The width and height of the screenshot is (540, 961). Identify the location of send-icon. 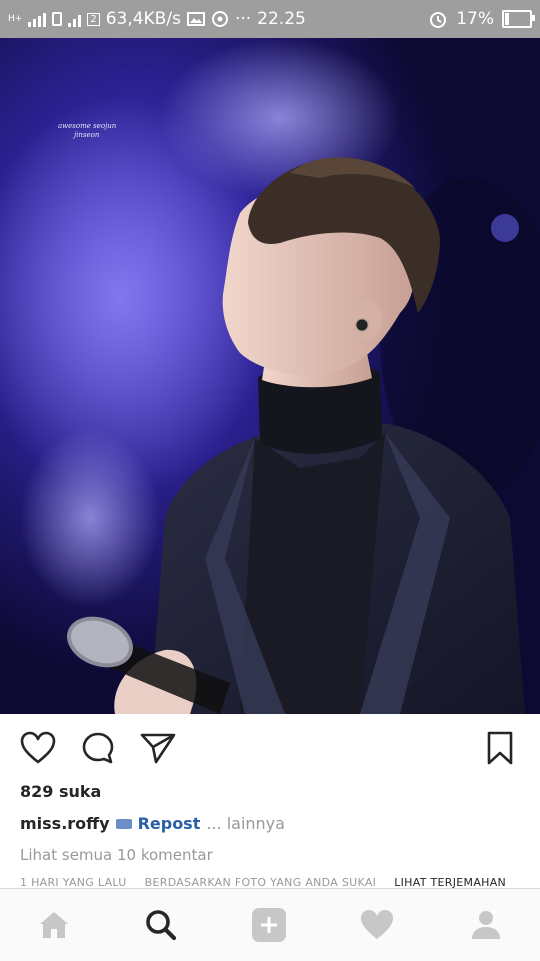
(158, 748).